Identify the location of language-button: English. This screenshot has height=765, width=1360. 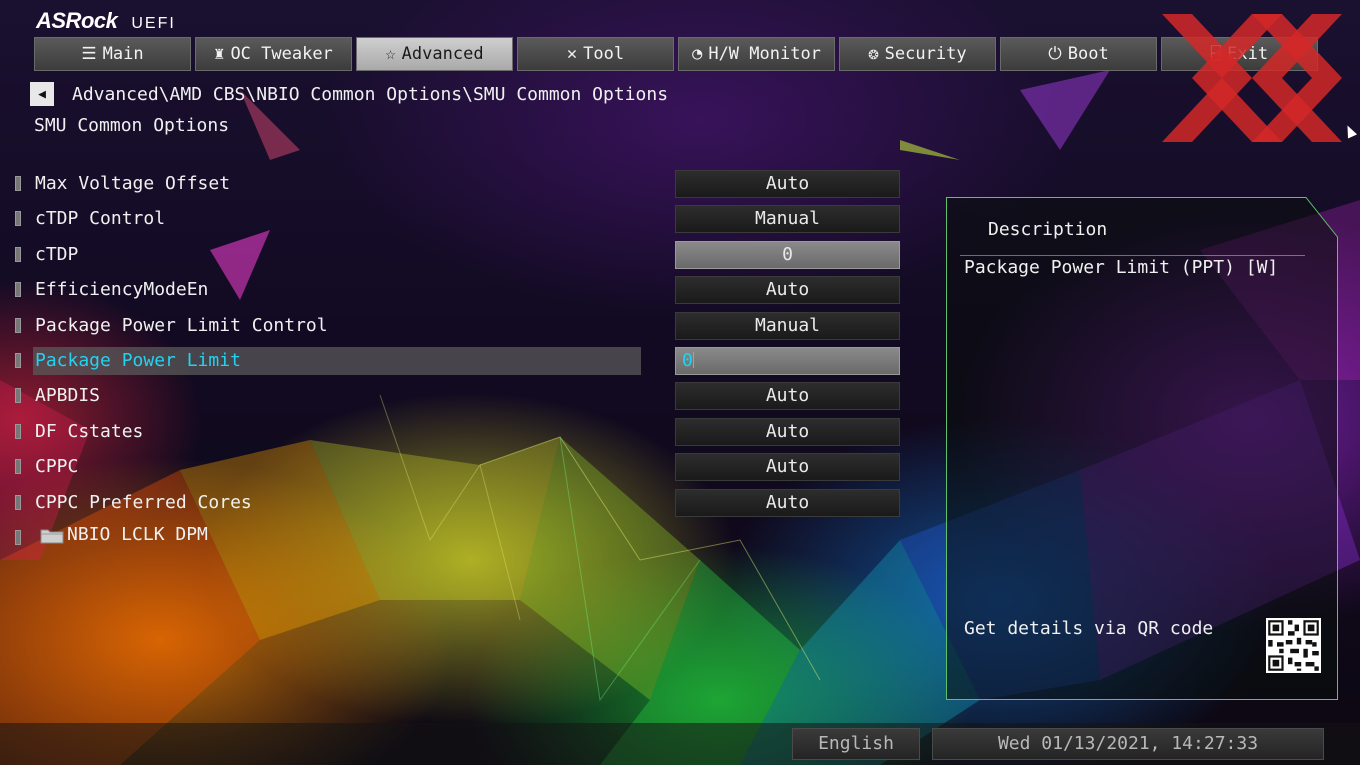
(856, 744).